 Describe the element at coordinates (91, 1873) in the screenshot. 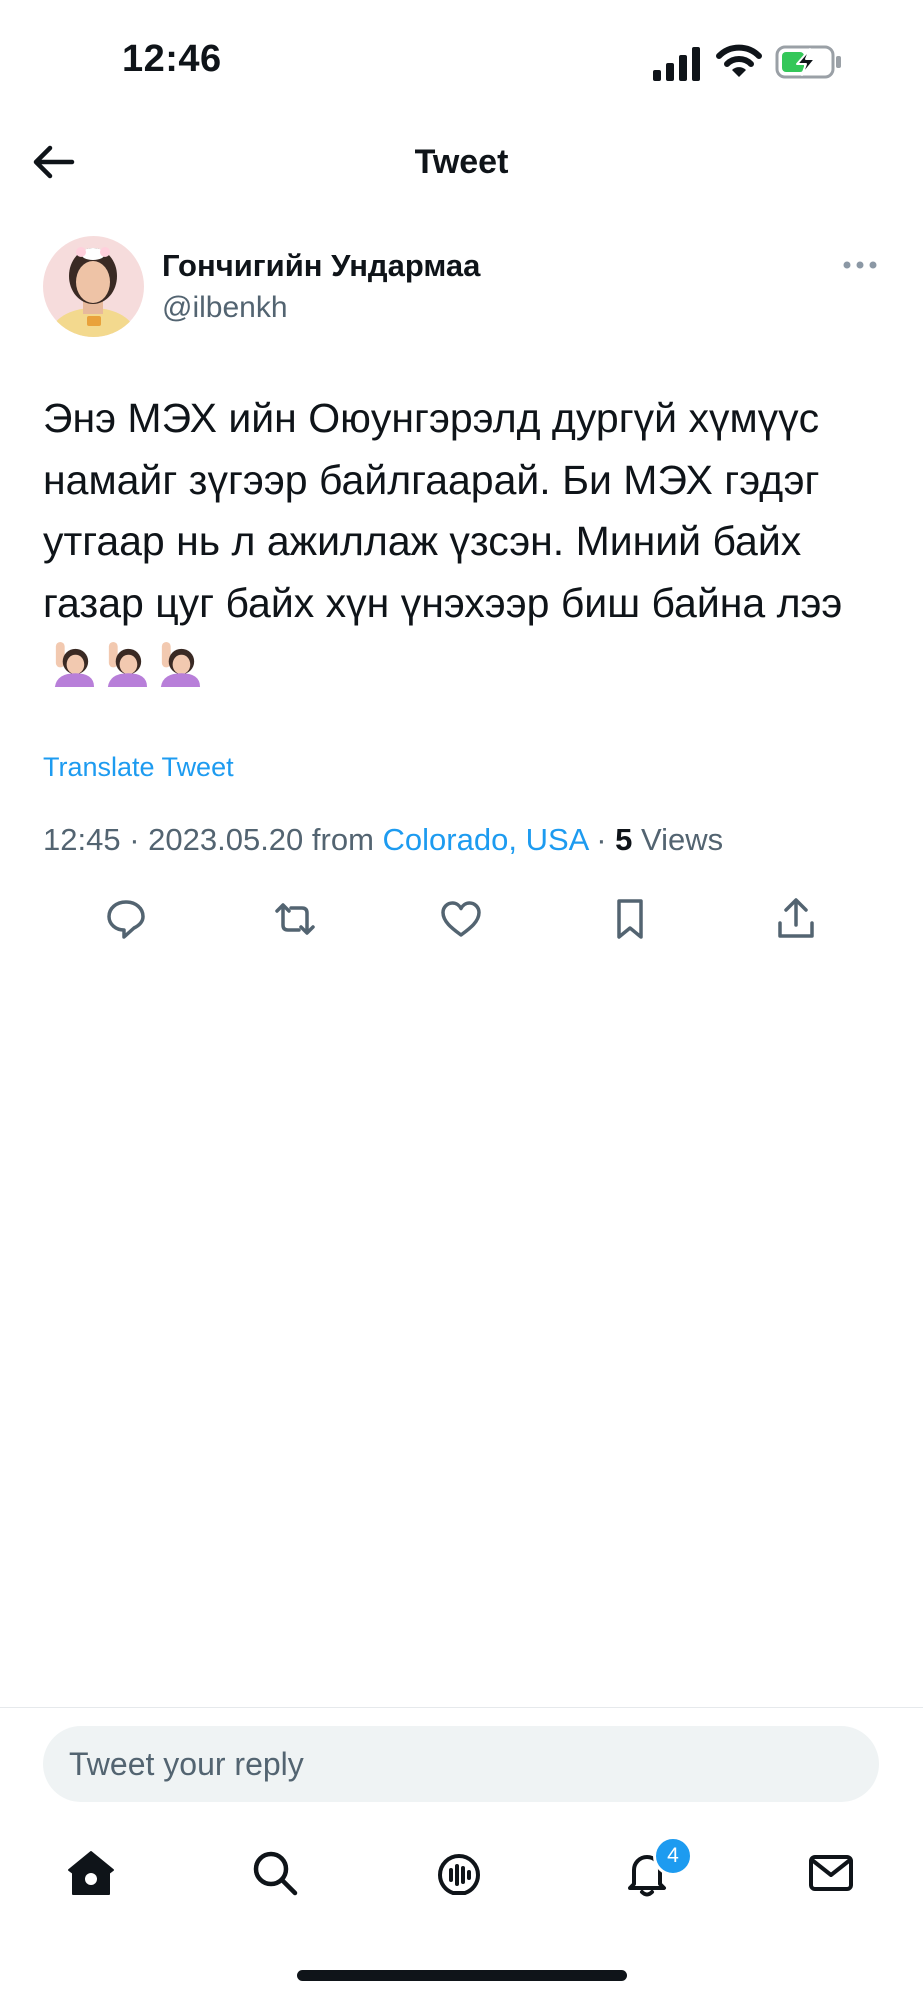

I see `home-icon` at that location.